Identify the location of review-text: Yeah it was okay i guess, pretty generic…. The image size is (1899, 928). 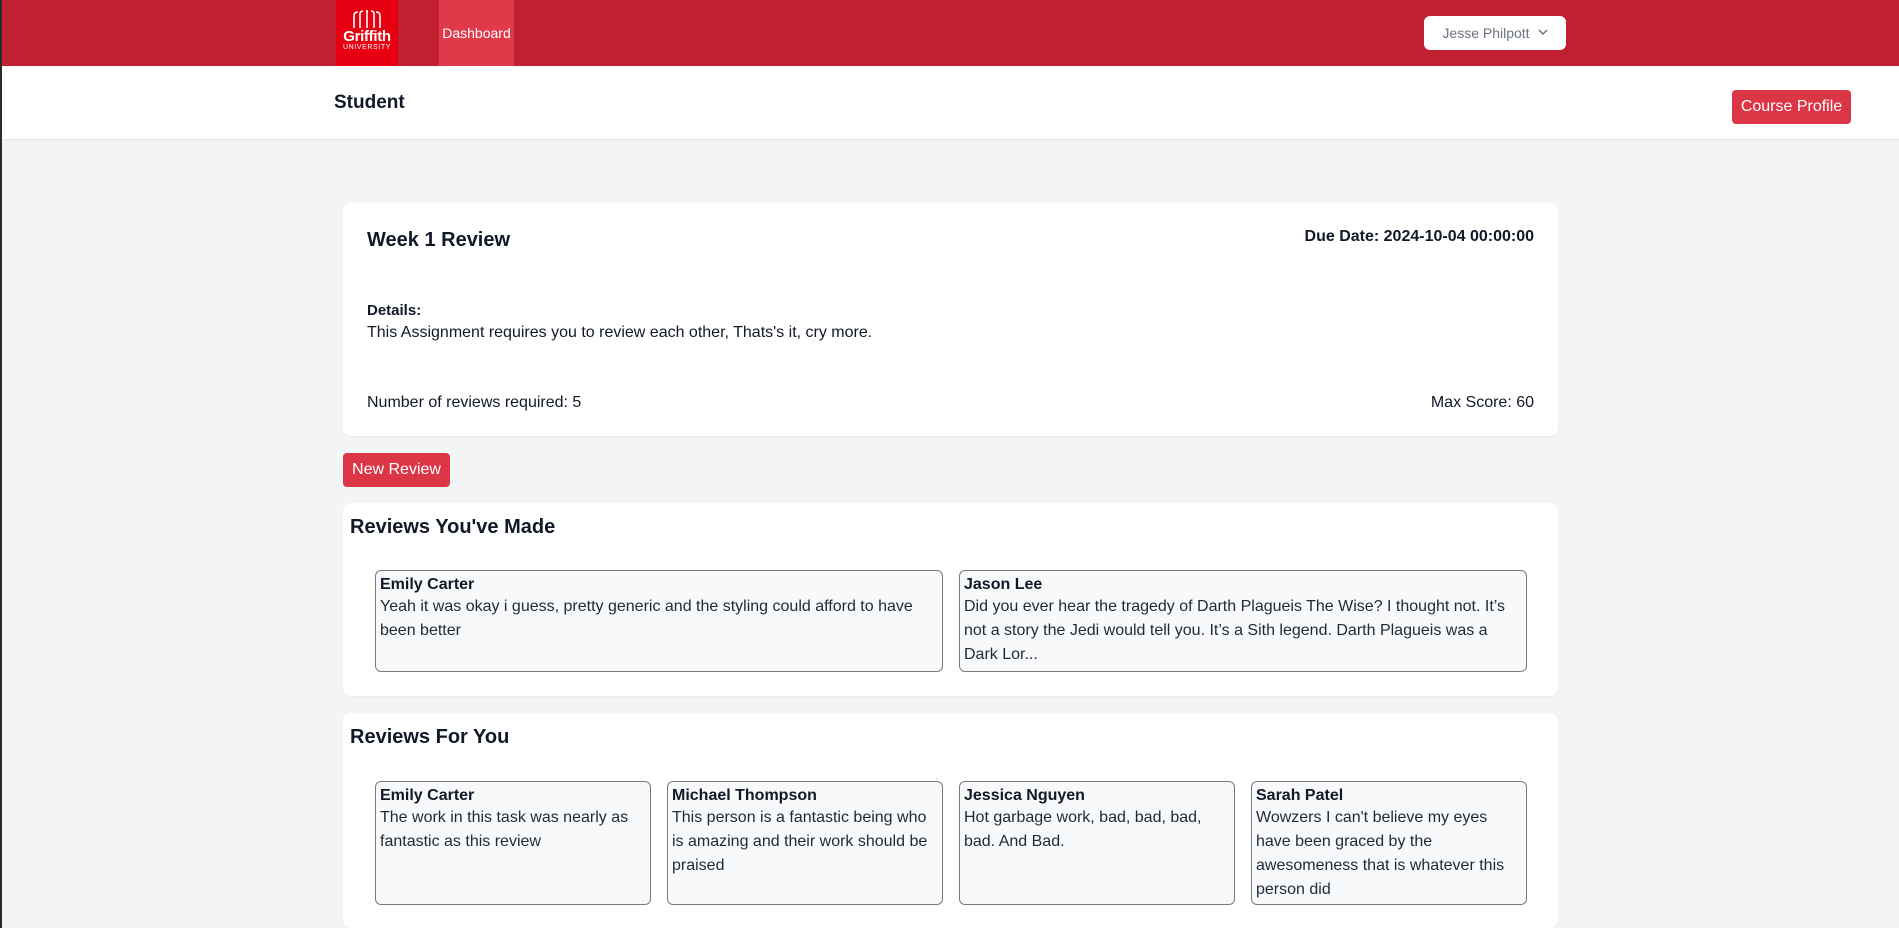
(646, 618).